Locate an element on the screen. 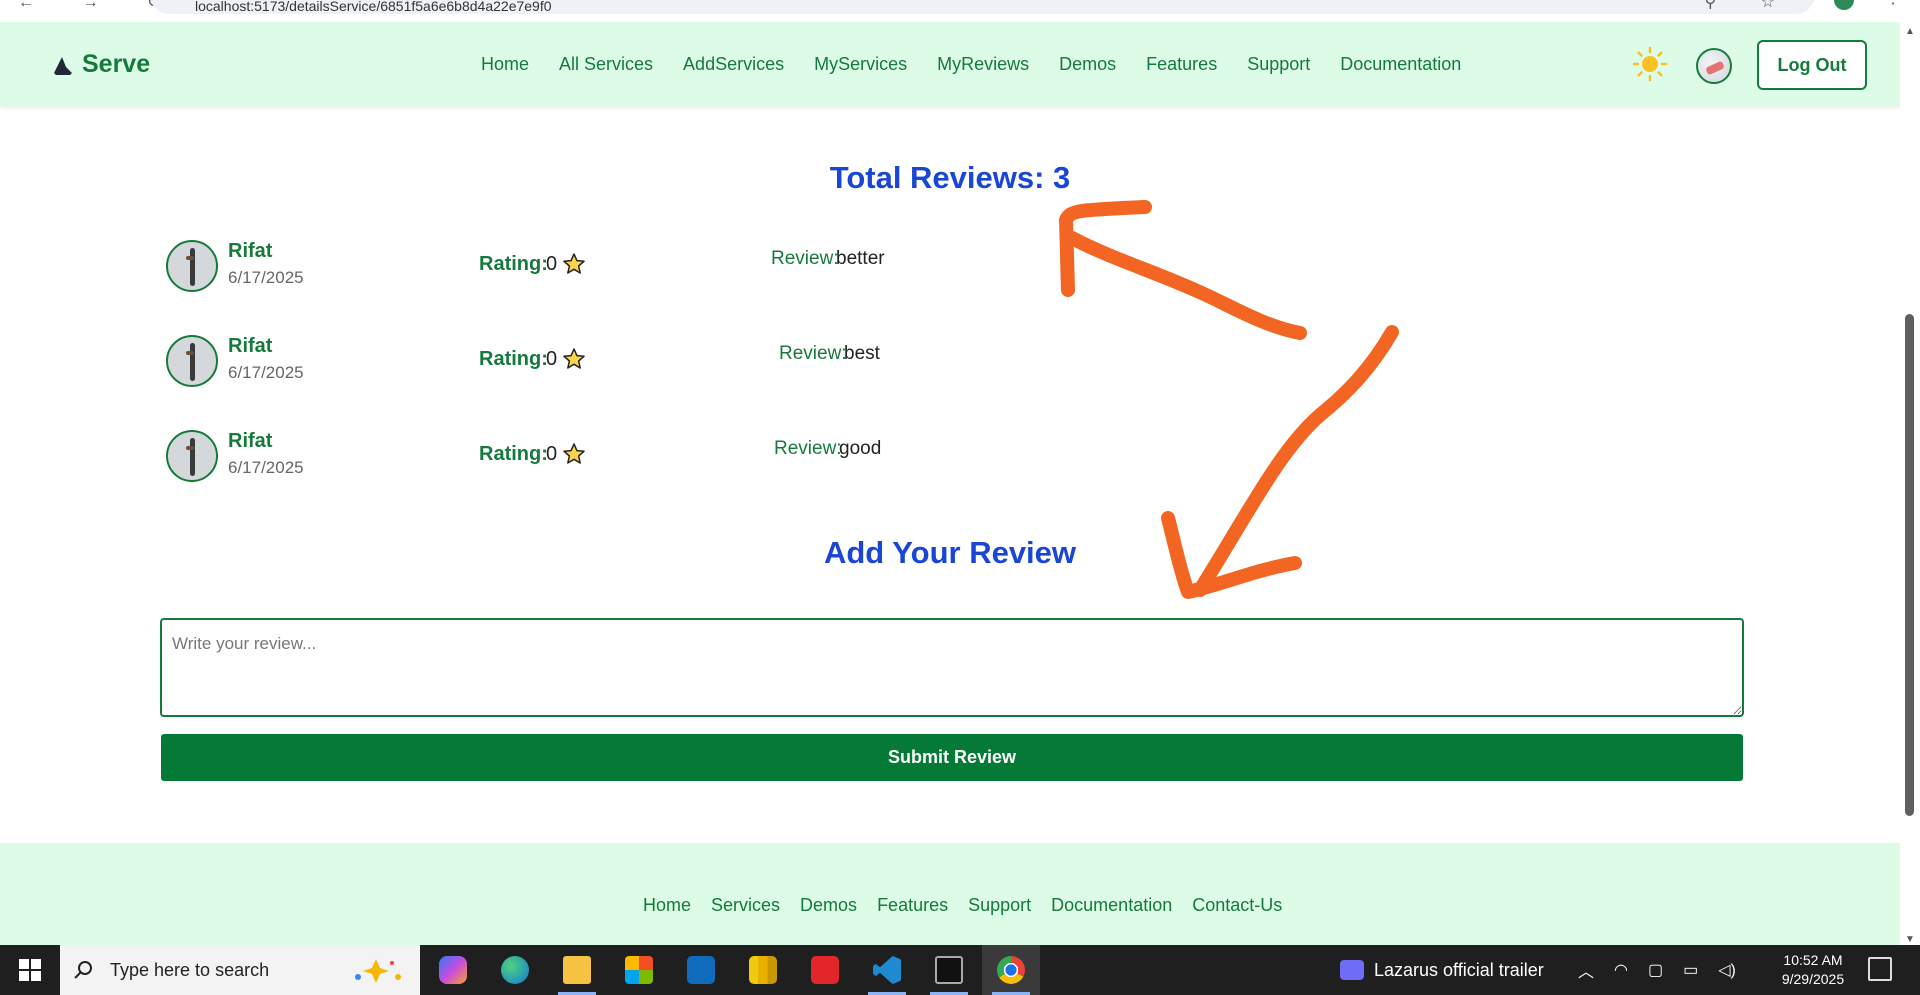  taskbar-app-store is located at coordinates (639, 970).